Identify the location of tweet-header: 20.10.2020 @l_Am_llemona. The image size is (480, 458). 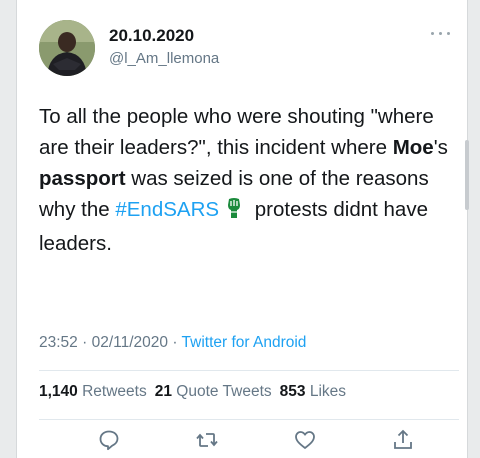
(249, 48).